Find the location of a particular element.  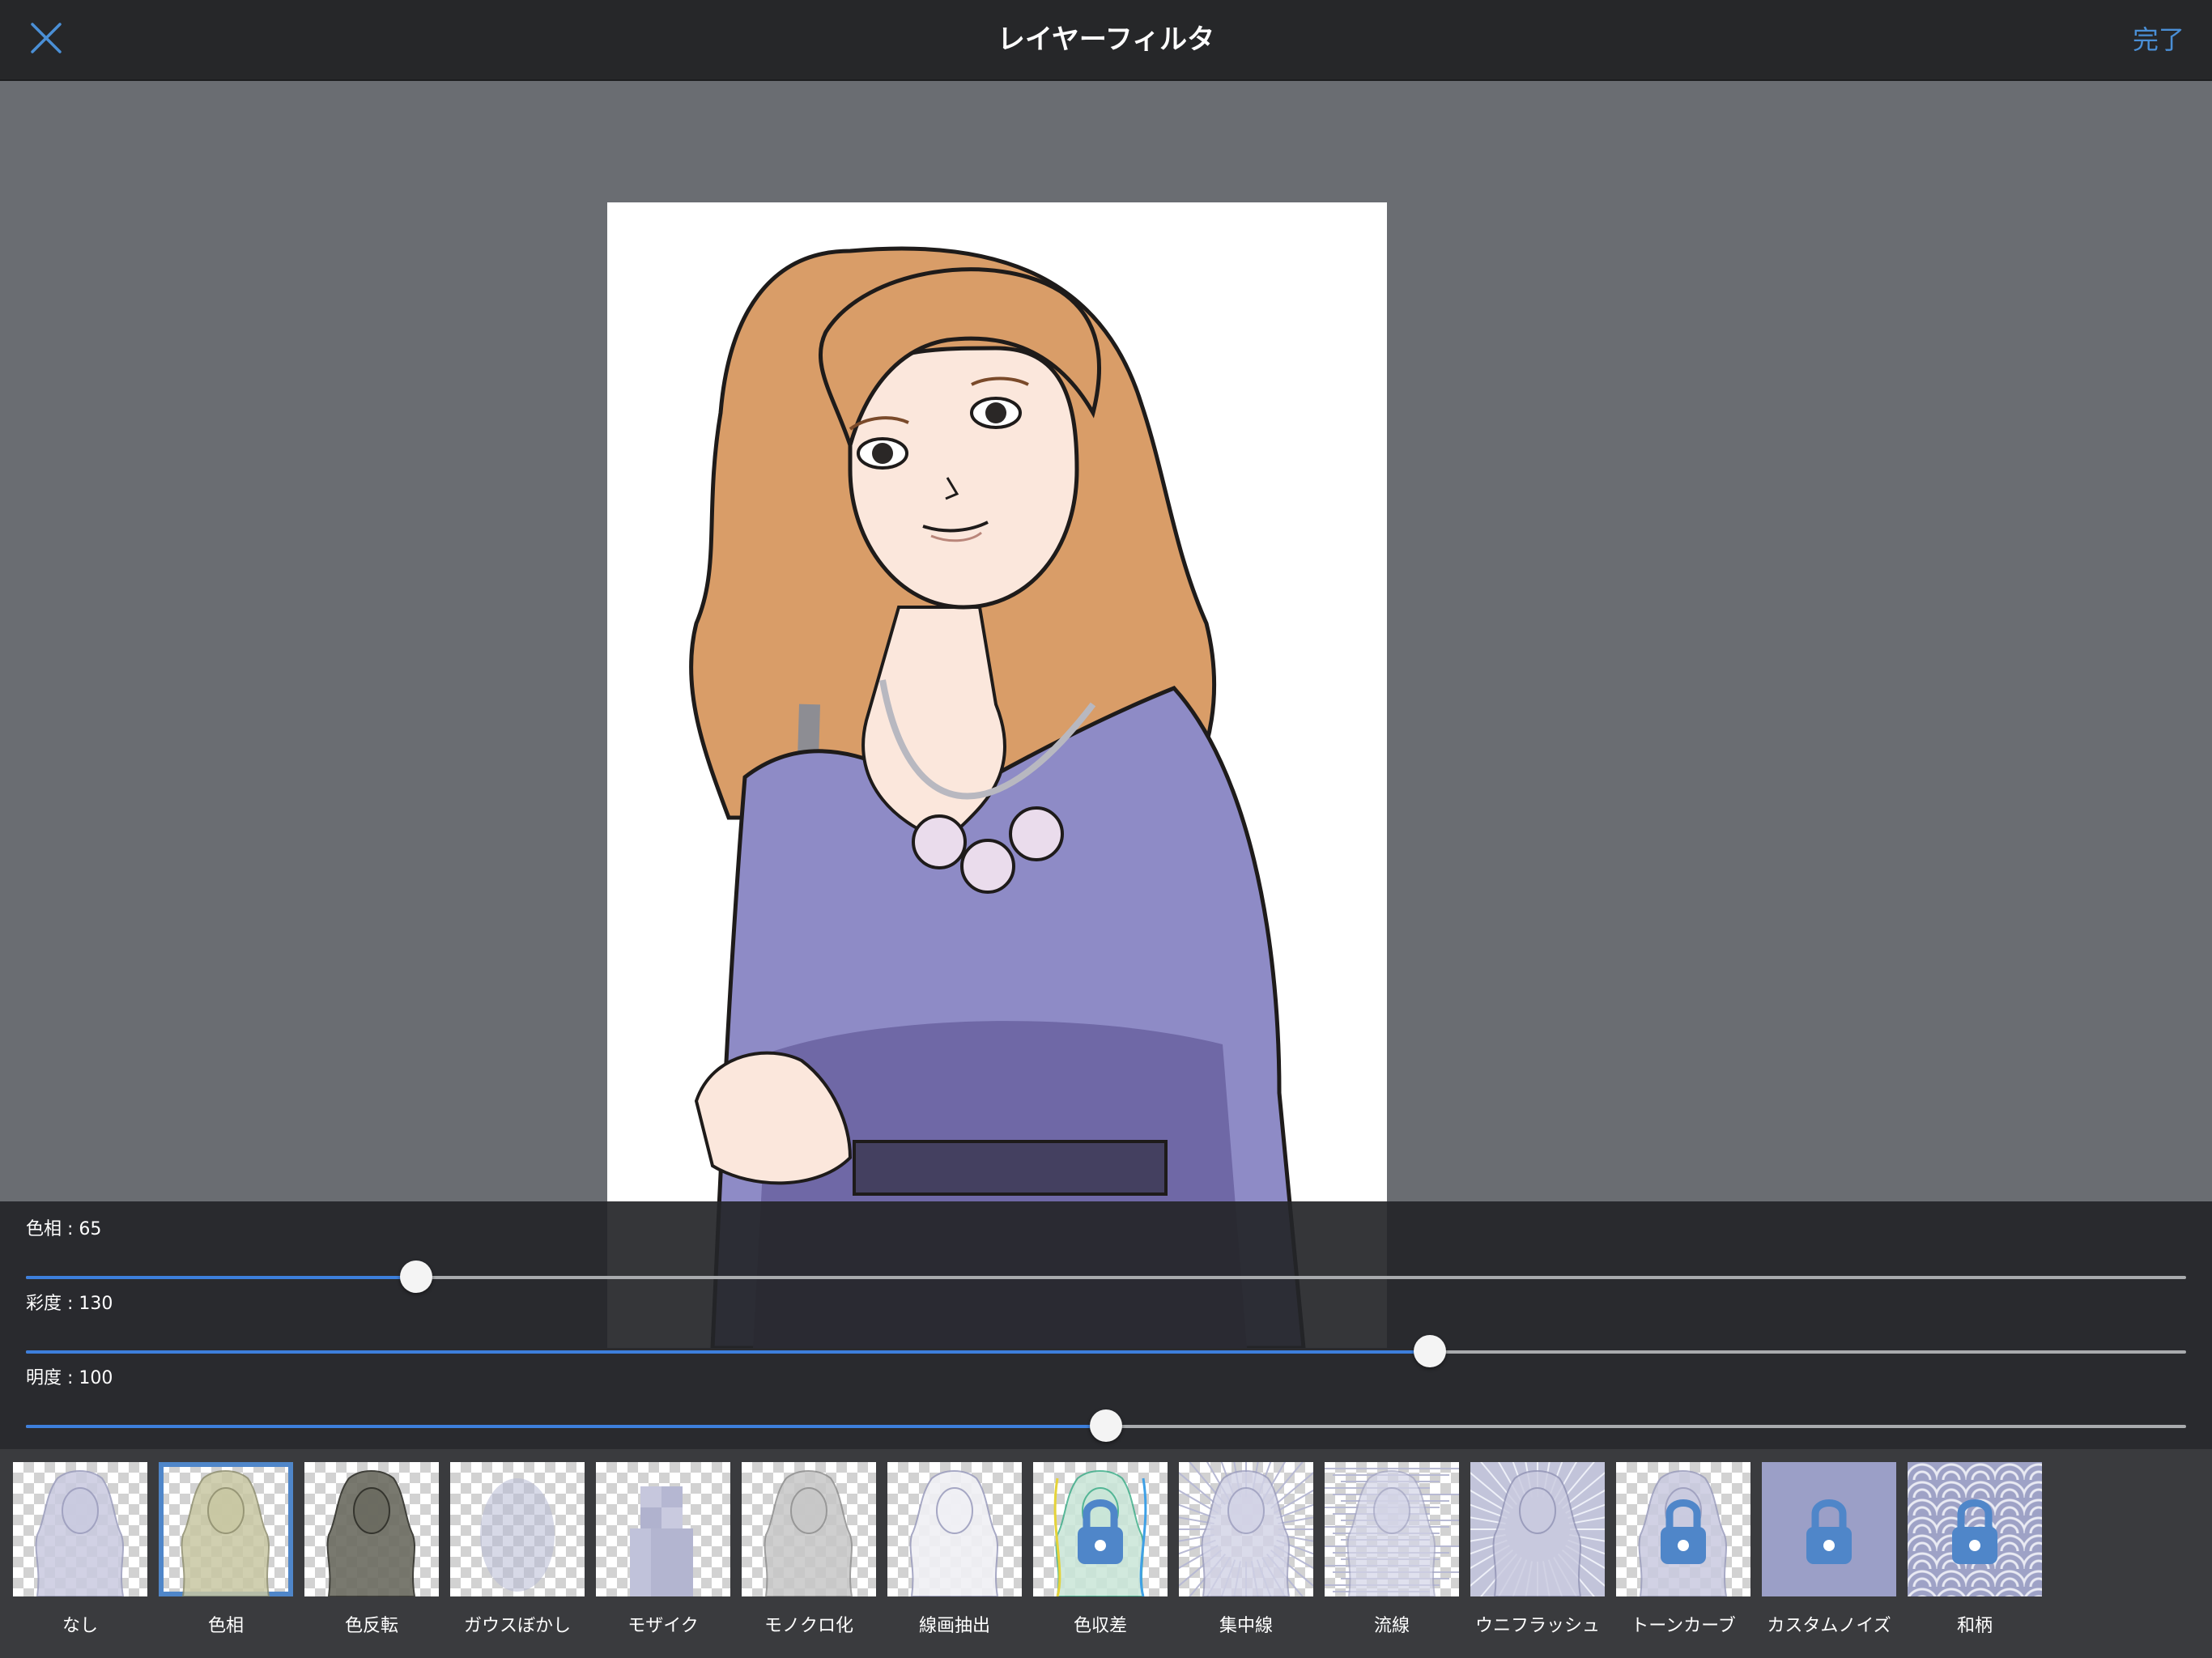

filter-item: ウニフラッシュ is located at coordinates (1538, 1555).